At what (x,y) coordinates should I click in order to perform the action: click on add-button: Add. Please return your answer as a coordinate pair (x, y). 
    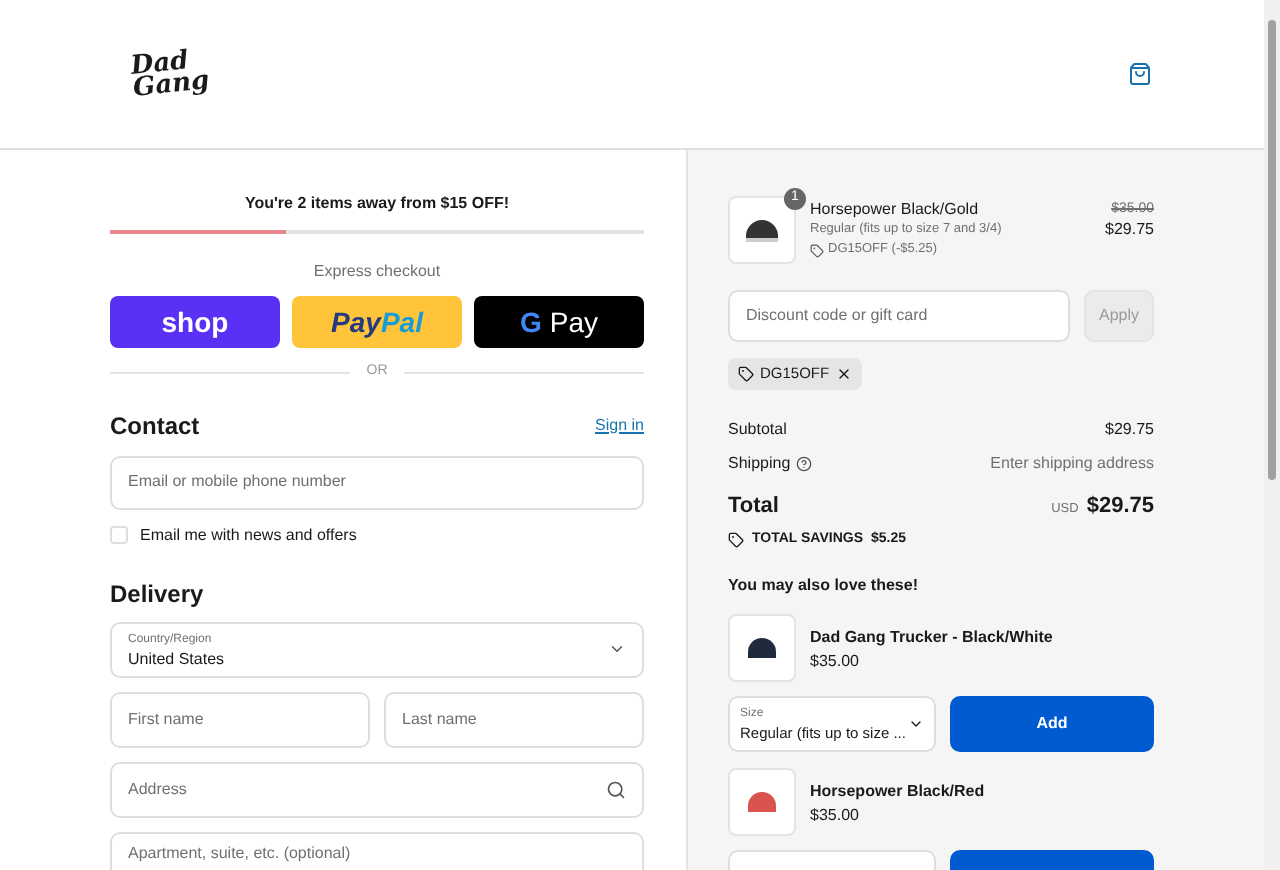
    Looking at the image, I should click on (1052, 724).